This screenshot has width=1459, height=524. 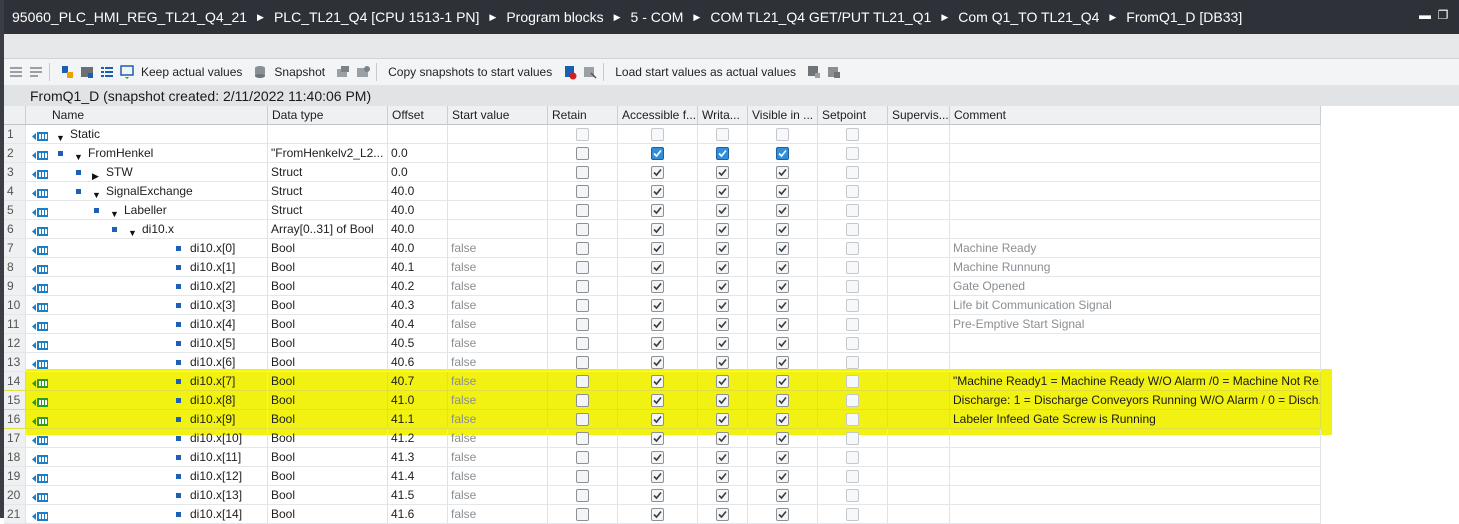 I want to click on column-header: Setpoint, so click(x=853, y=115).